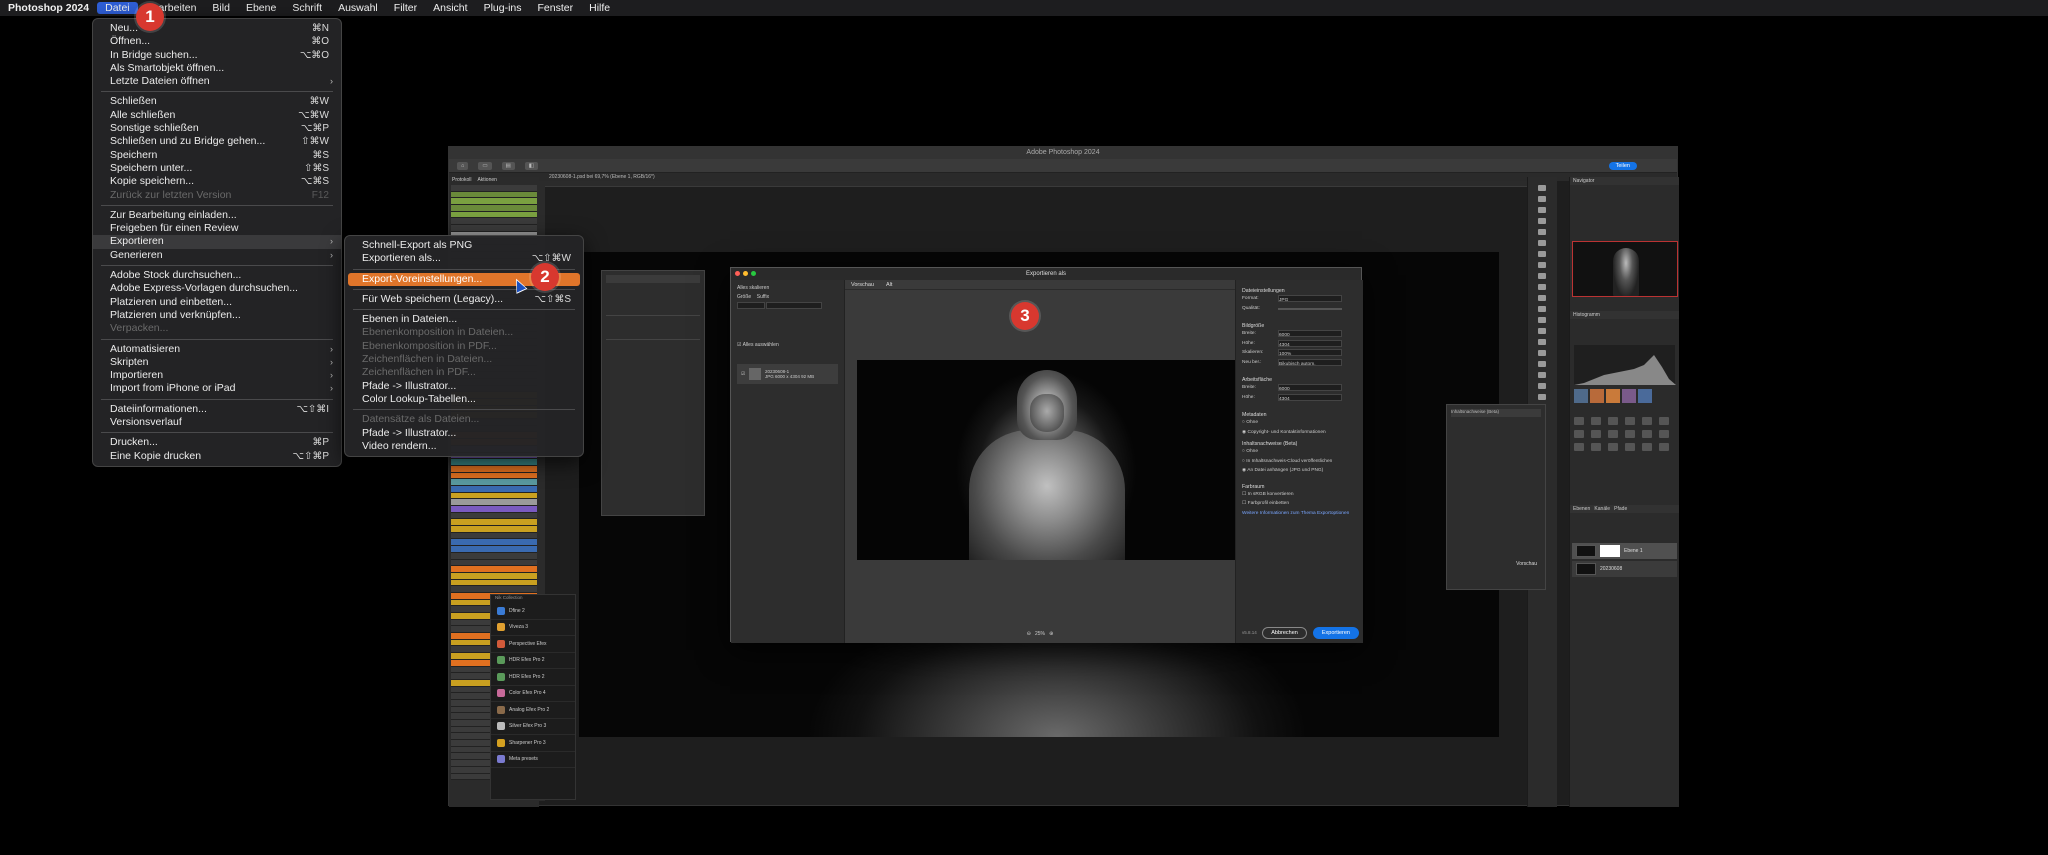 The width and height of the screenshot is (2048, 855). Describe the element at coordinates (1244, 494) in the screenshot. I see `checkbox-icon: ☐` at that location.